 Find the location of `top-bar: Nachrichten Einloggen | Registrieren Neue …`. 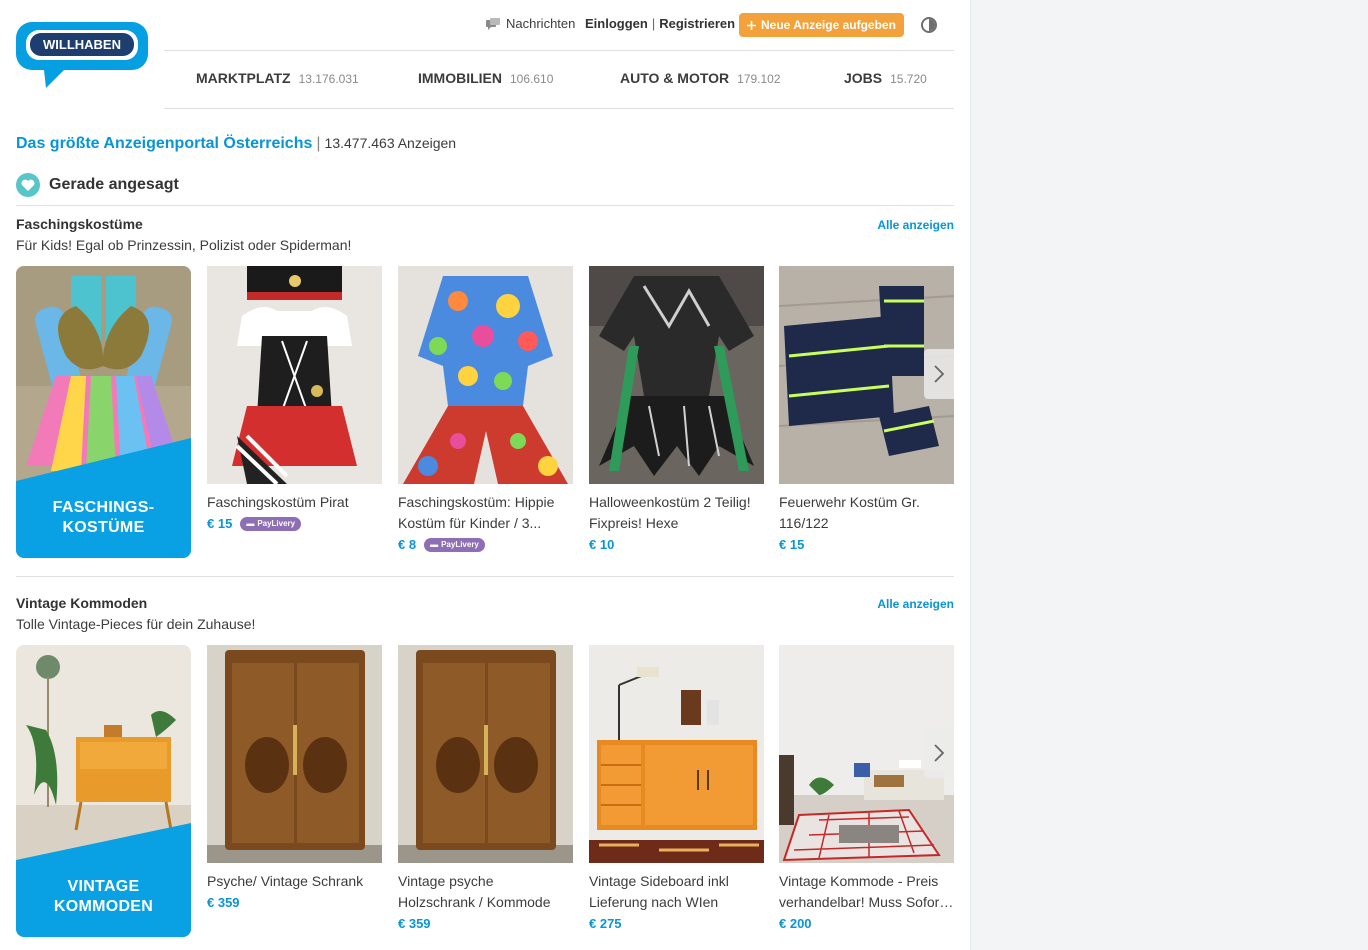

top-bar: Nachrichten Einloggen | Registrieren Neue … is located at coordinates (559, 25).